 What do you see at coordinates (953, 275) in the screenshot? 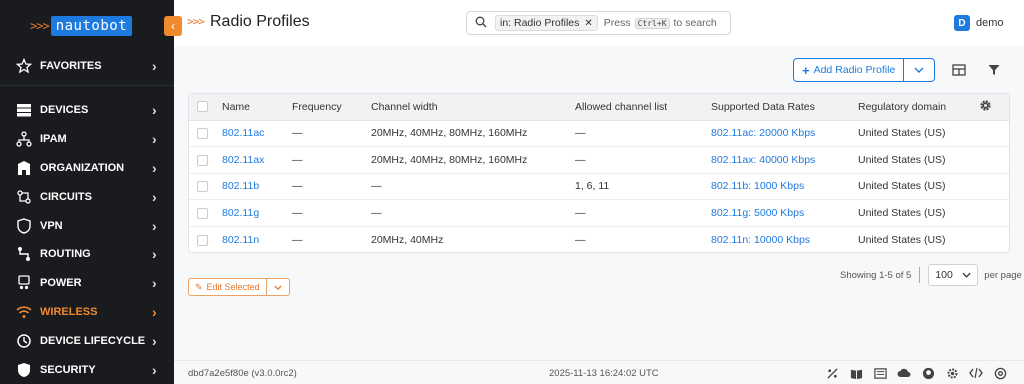
I see `per-page-select: 100` at bounding box center [953, 275].